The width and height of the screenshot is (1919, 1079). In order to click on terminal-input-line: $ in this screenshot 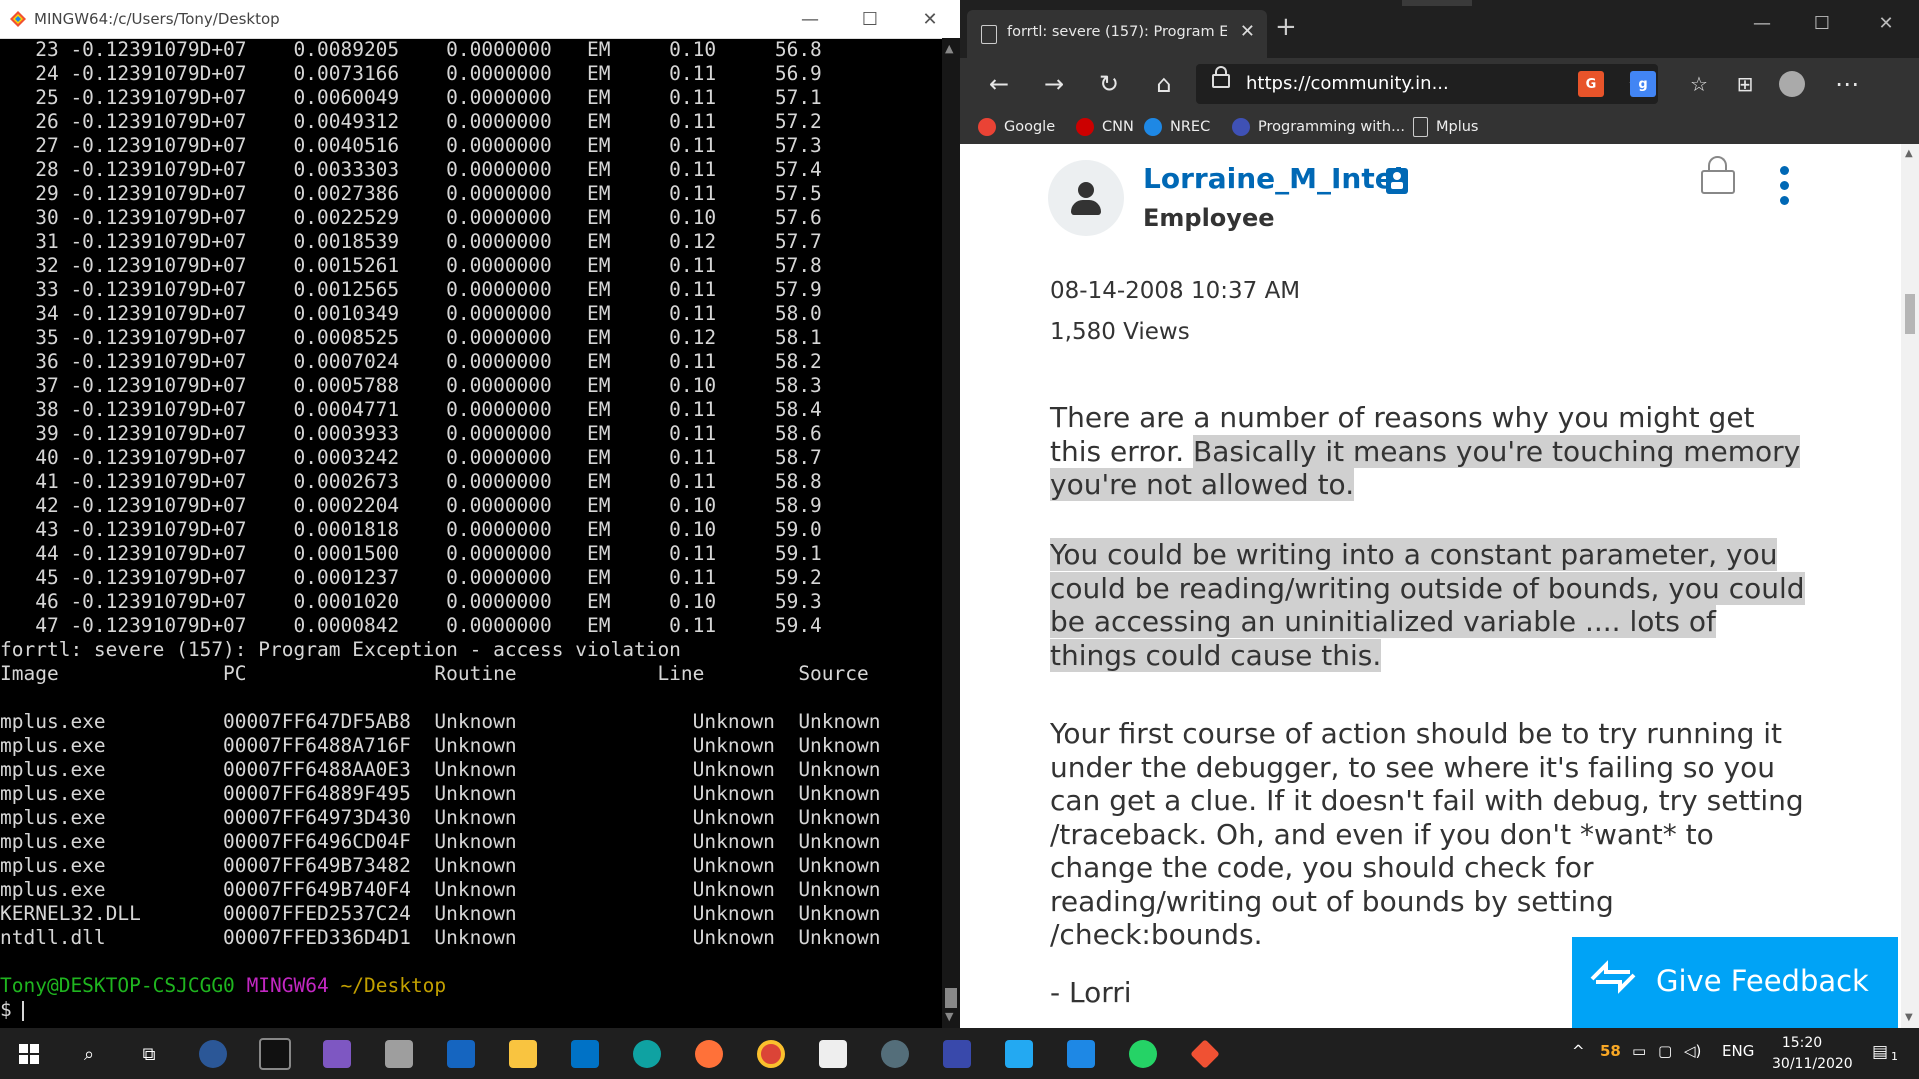, I will do `click(471, 1010)`.